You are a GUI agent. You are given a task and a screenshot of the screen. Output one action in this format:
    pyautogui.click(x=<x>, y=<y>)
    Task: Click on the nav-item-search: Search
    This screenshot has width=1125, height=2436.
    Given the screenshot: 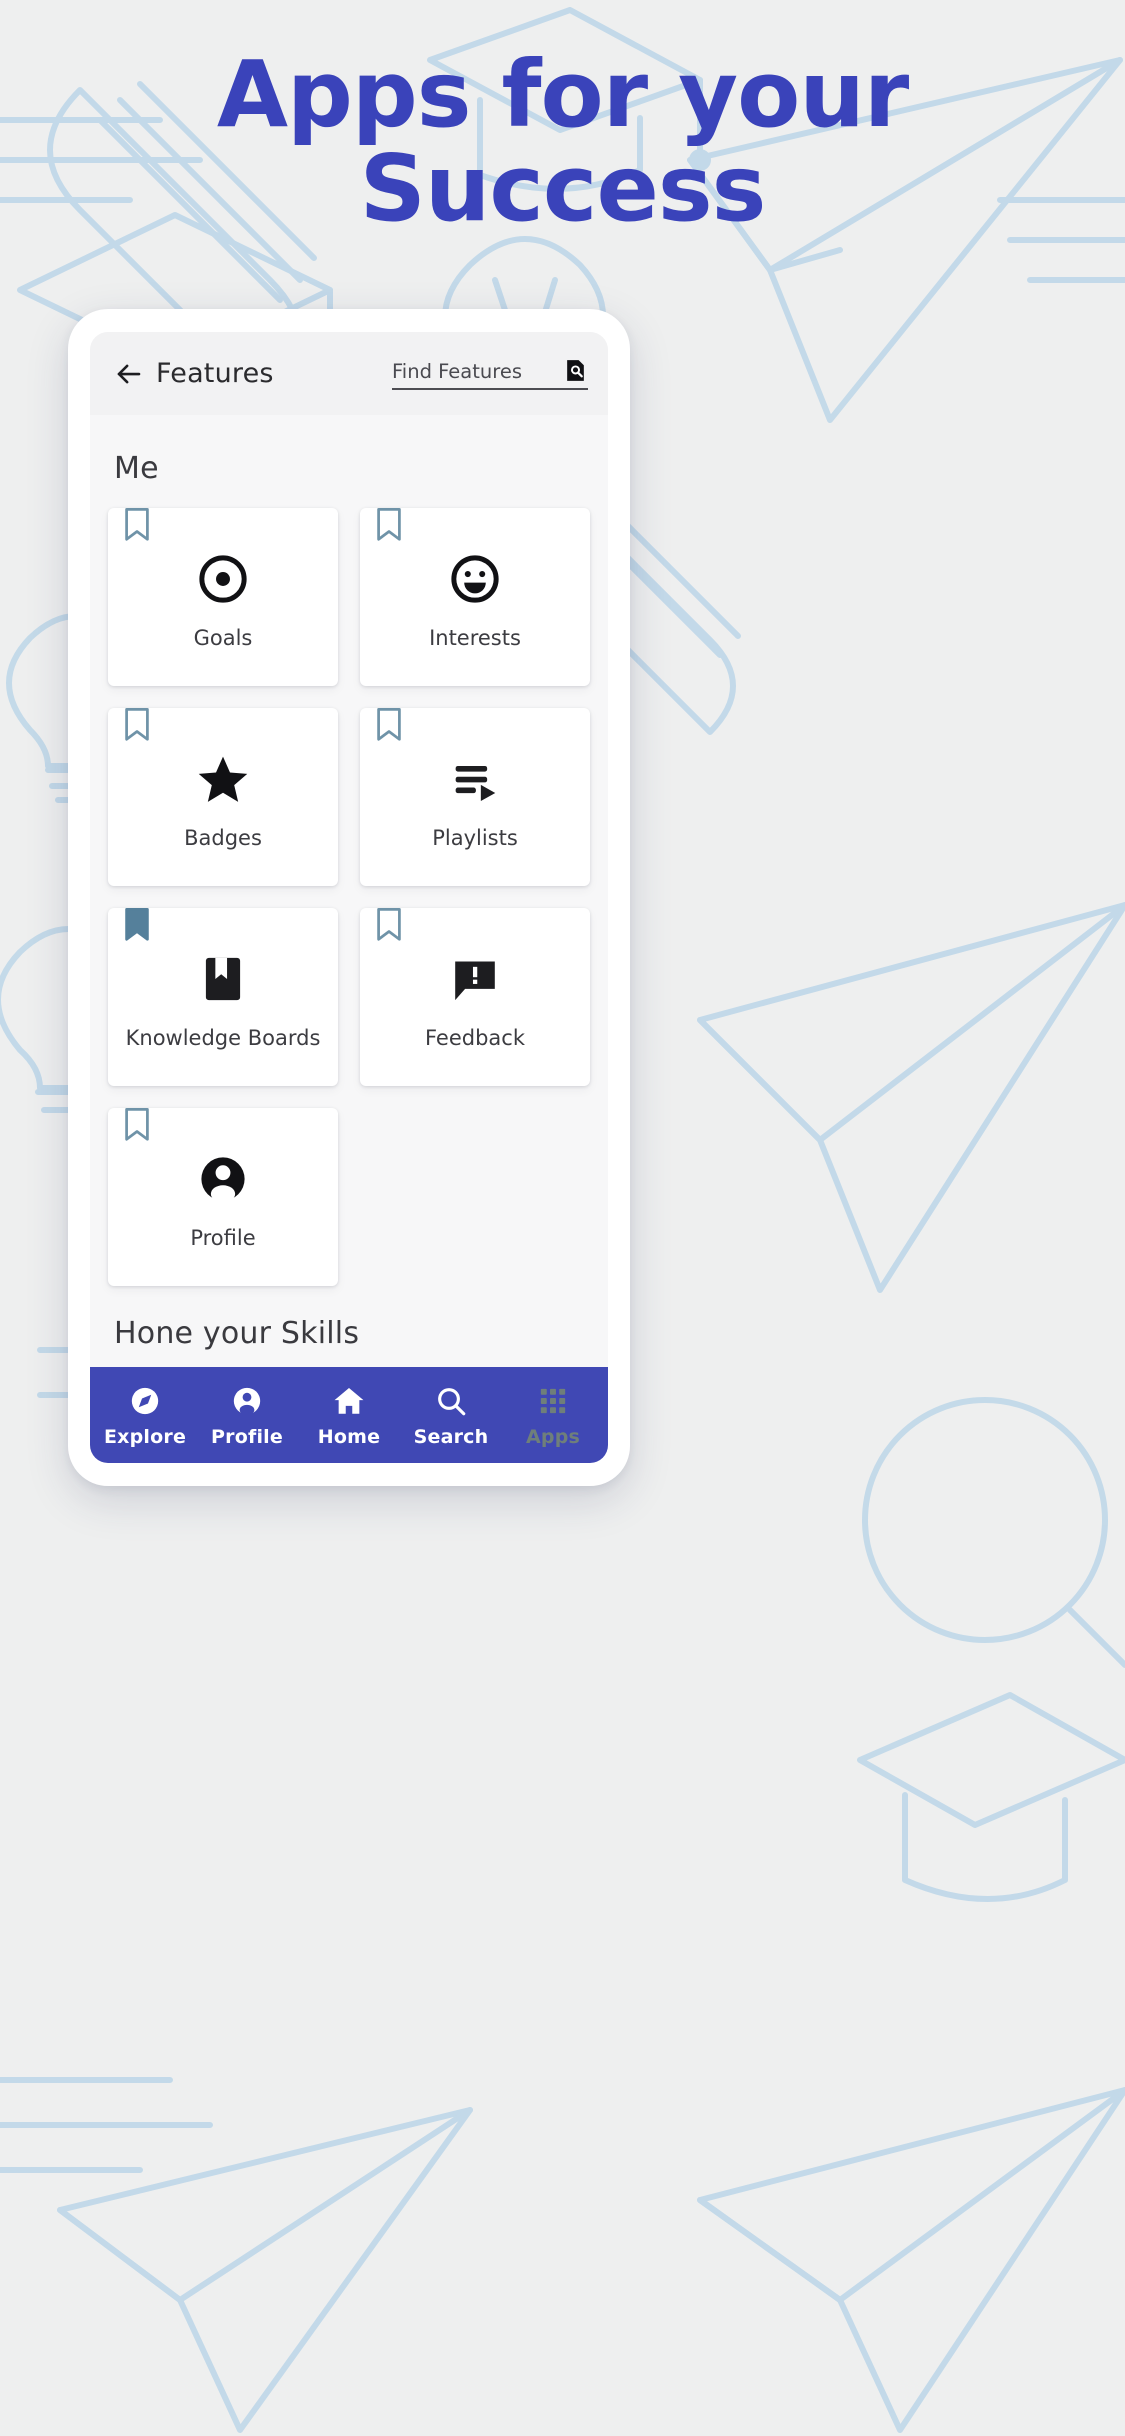 What is the action you would take?
    pyautogui.click(x=451, y=1415)
    